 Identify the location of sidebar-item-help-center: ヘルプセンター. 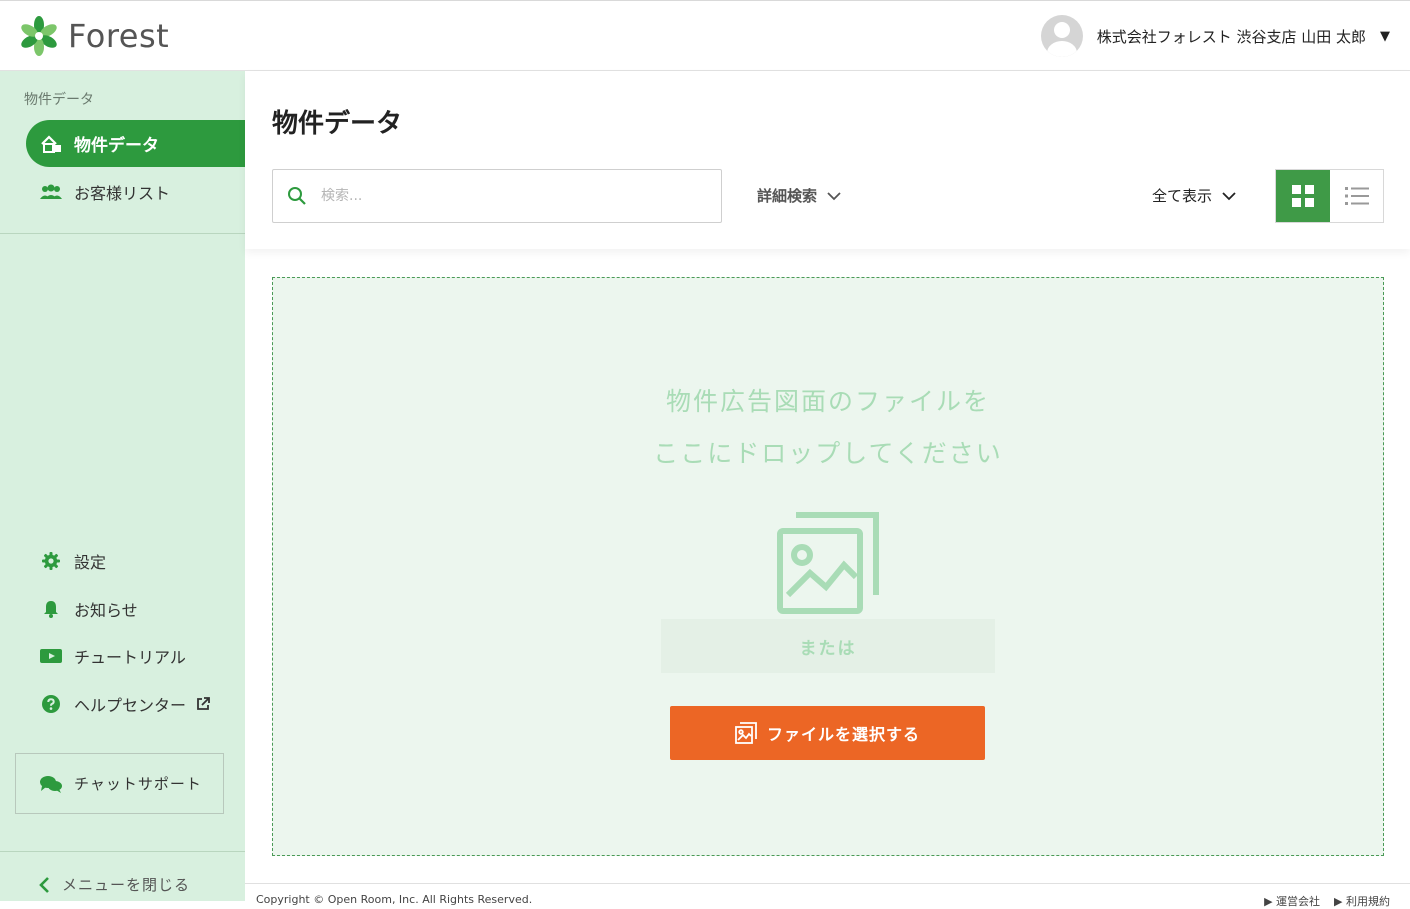
(125, 704).